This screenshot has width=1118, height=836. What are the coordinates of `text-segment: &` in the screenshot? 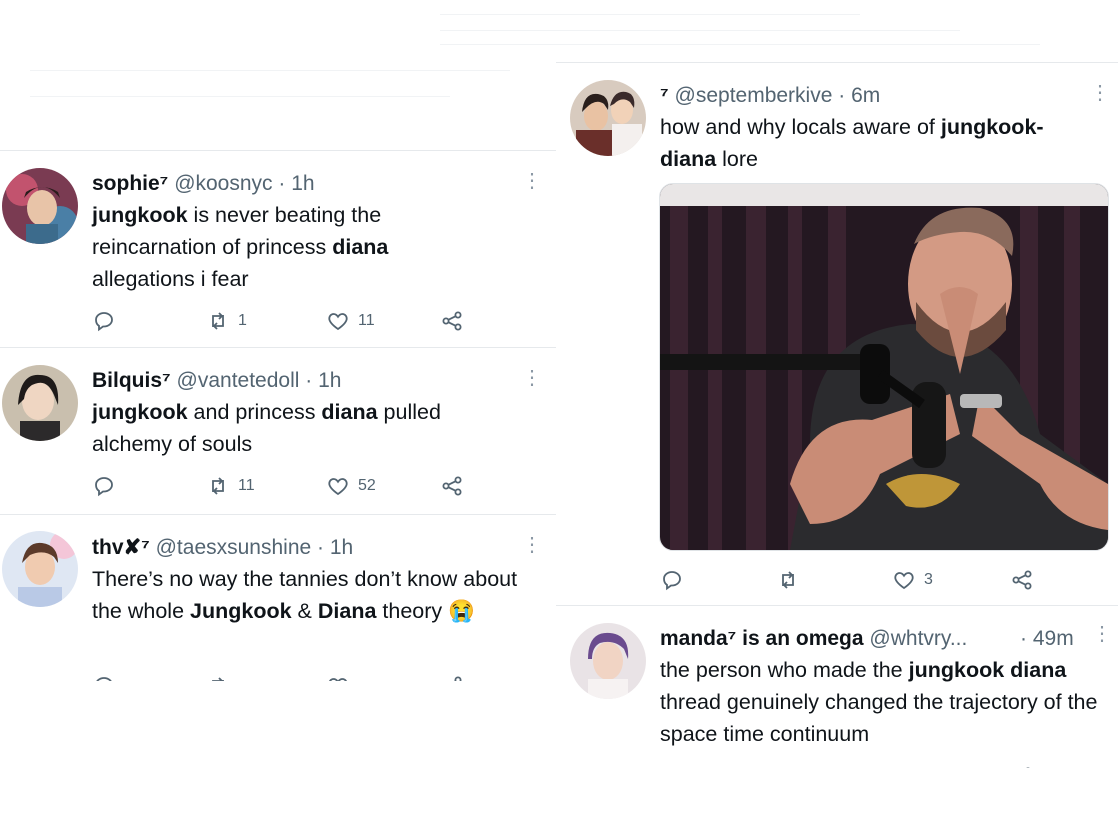 It's located at (304, 611).